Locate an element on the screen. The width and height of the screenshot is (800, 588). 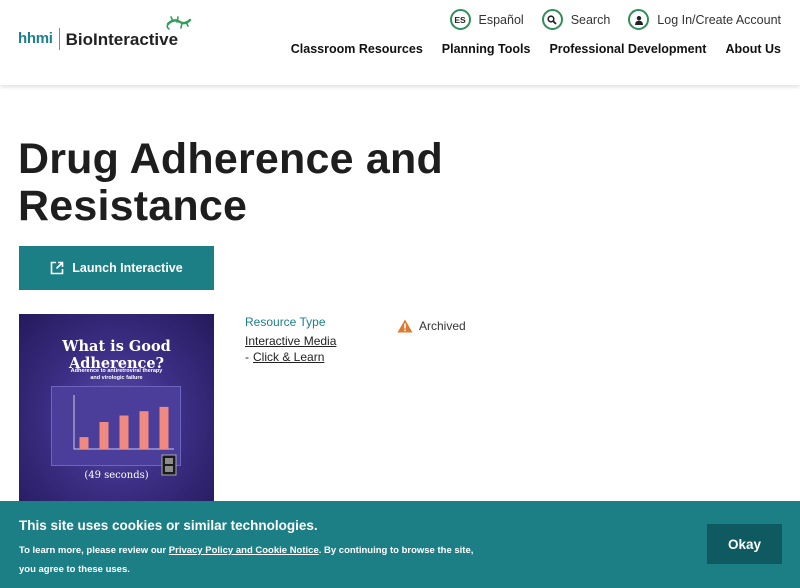
login-label: Log In/Create Account is located at coordinates (719, 19).